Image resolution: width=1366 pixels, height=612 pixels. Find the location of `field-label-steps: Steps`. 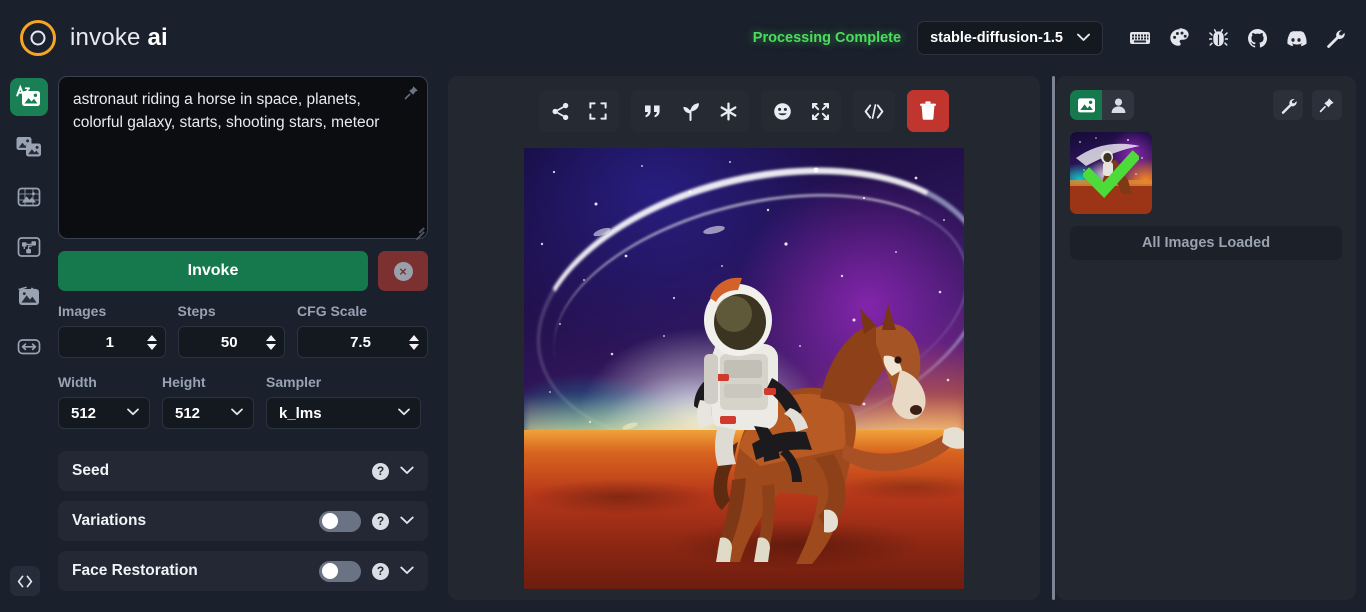

field-label-steps: Steps is located at coordinates (196, 311).